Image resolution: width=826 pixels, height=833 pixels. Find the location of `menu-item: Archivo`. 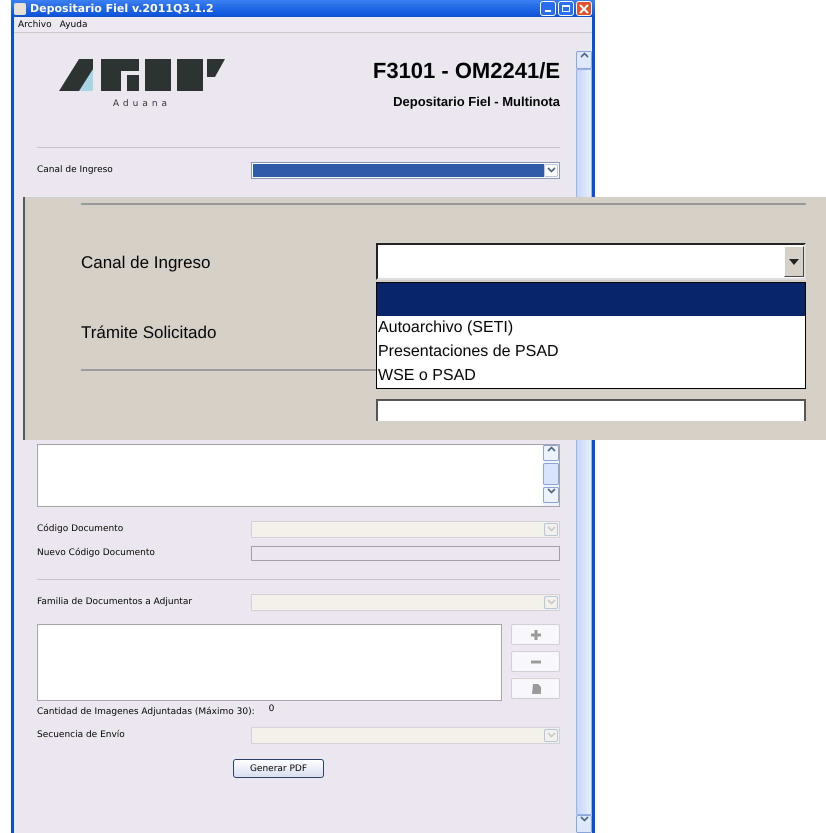

menu-item: Archivo is located at coordinates (35, 25).